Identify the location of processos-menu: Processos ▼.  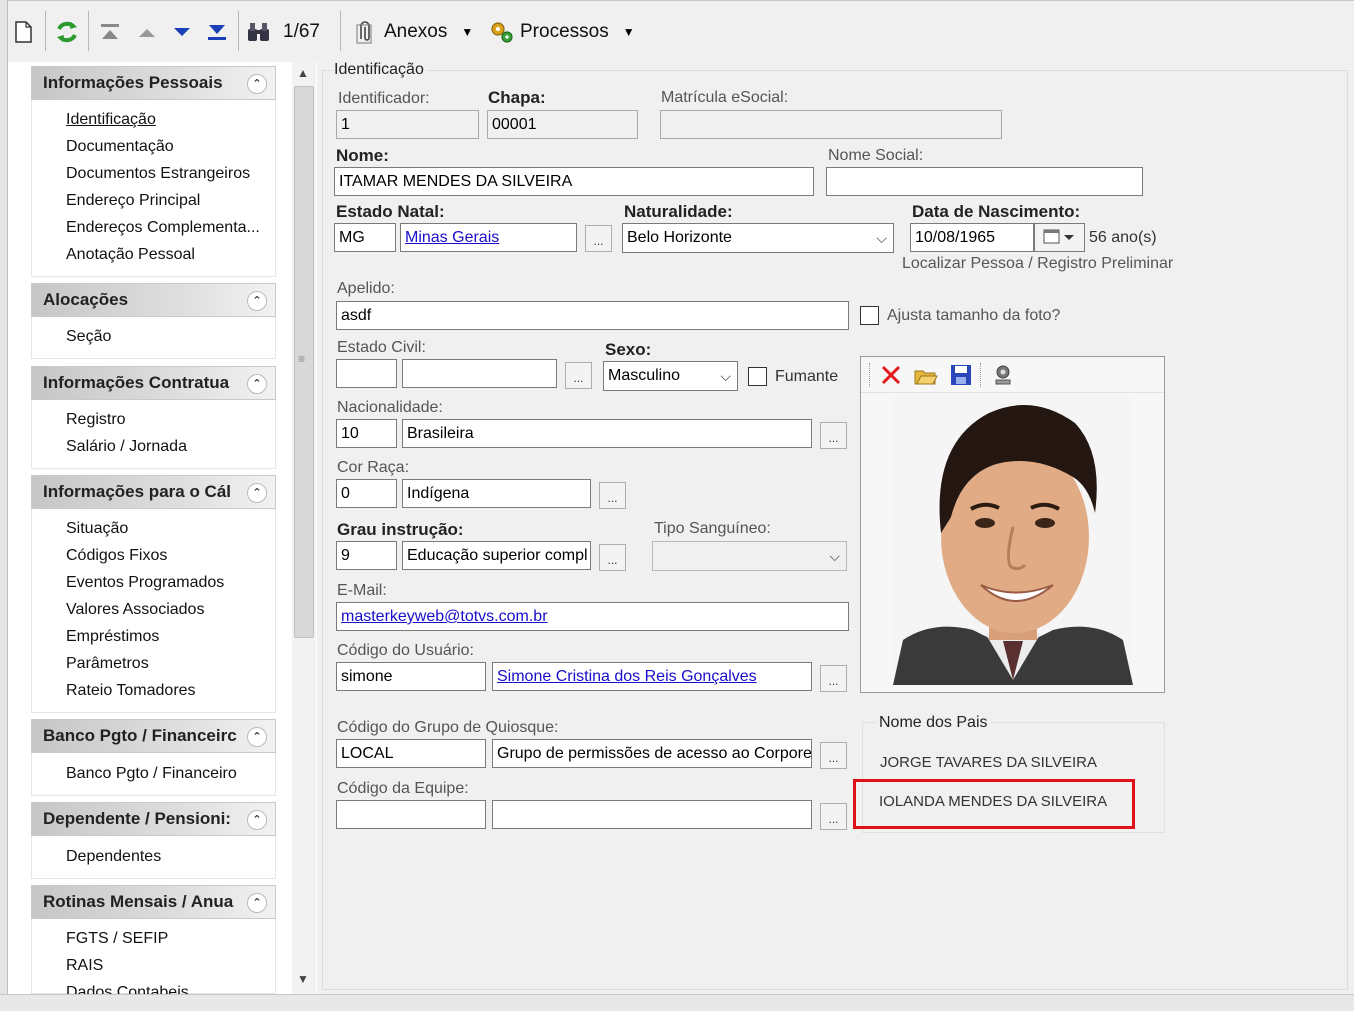
(561, 32).